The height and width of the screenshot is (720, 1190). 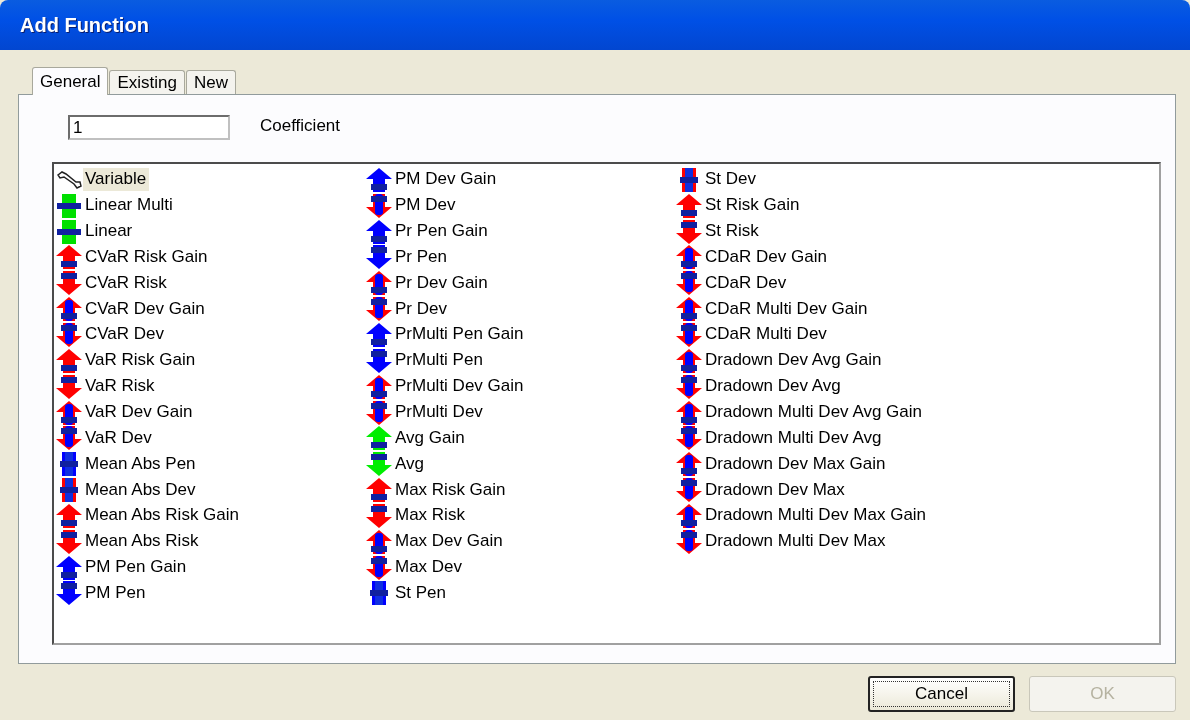 What do you see at coordinates (162, 515) in the screenshot?
I see `function-label: Mean Abs Risk Gain` at bounding box center [162, 515].